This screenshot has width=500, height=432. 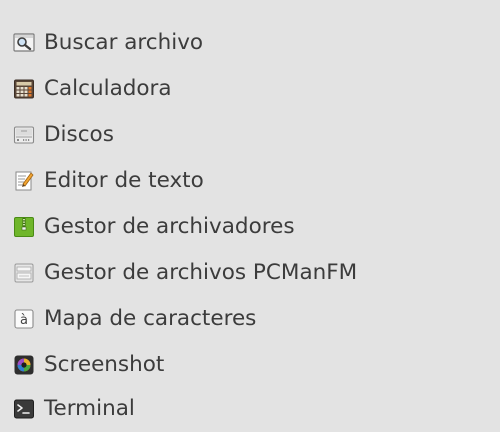 What do you see at coordinates (24, 227) in the screenshot?
I see `archive-manager-icon` at bounding box center [24, 227].